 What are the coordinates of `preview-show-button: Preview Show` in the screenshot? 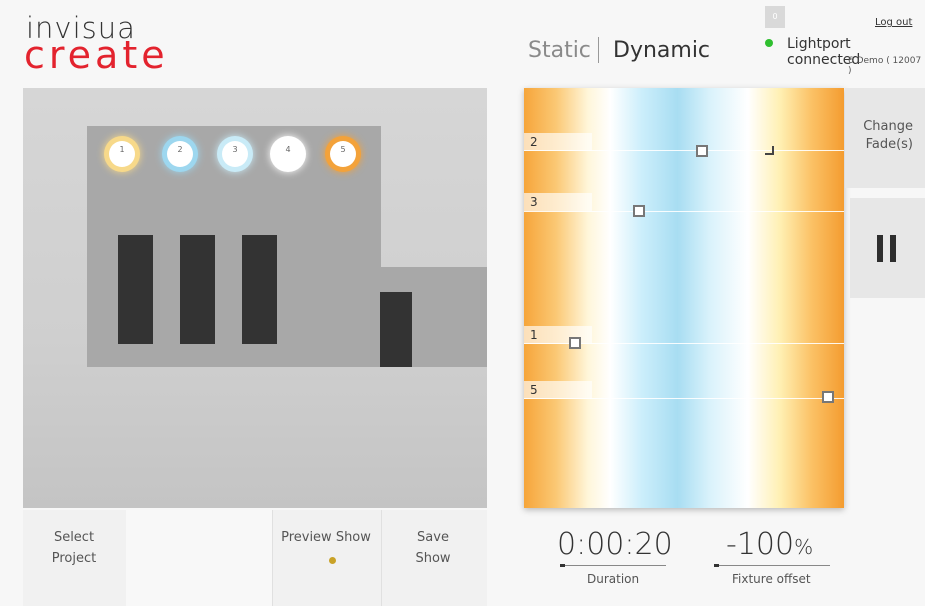 It's located at (326, 538).